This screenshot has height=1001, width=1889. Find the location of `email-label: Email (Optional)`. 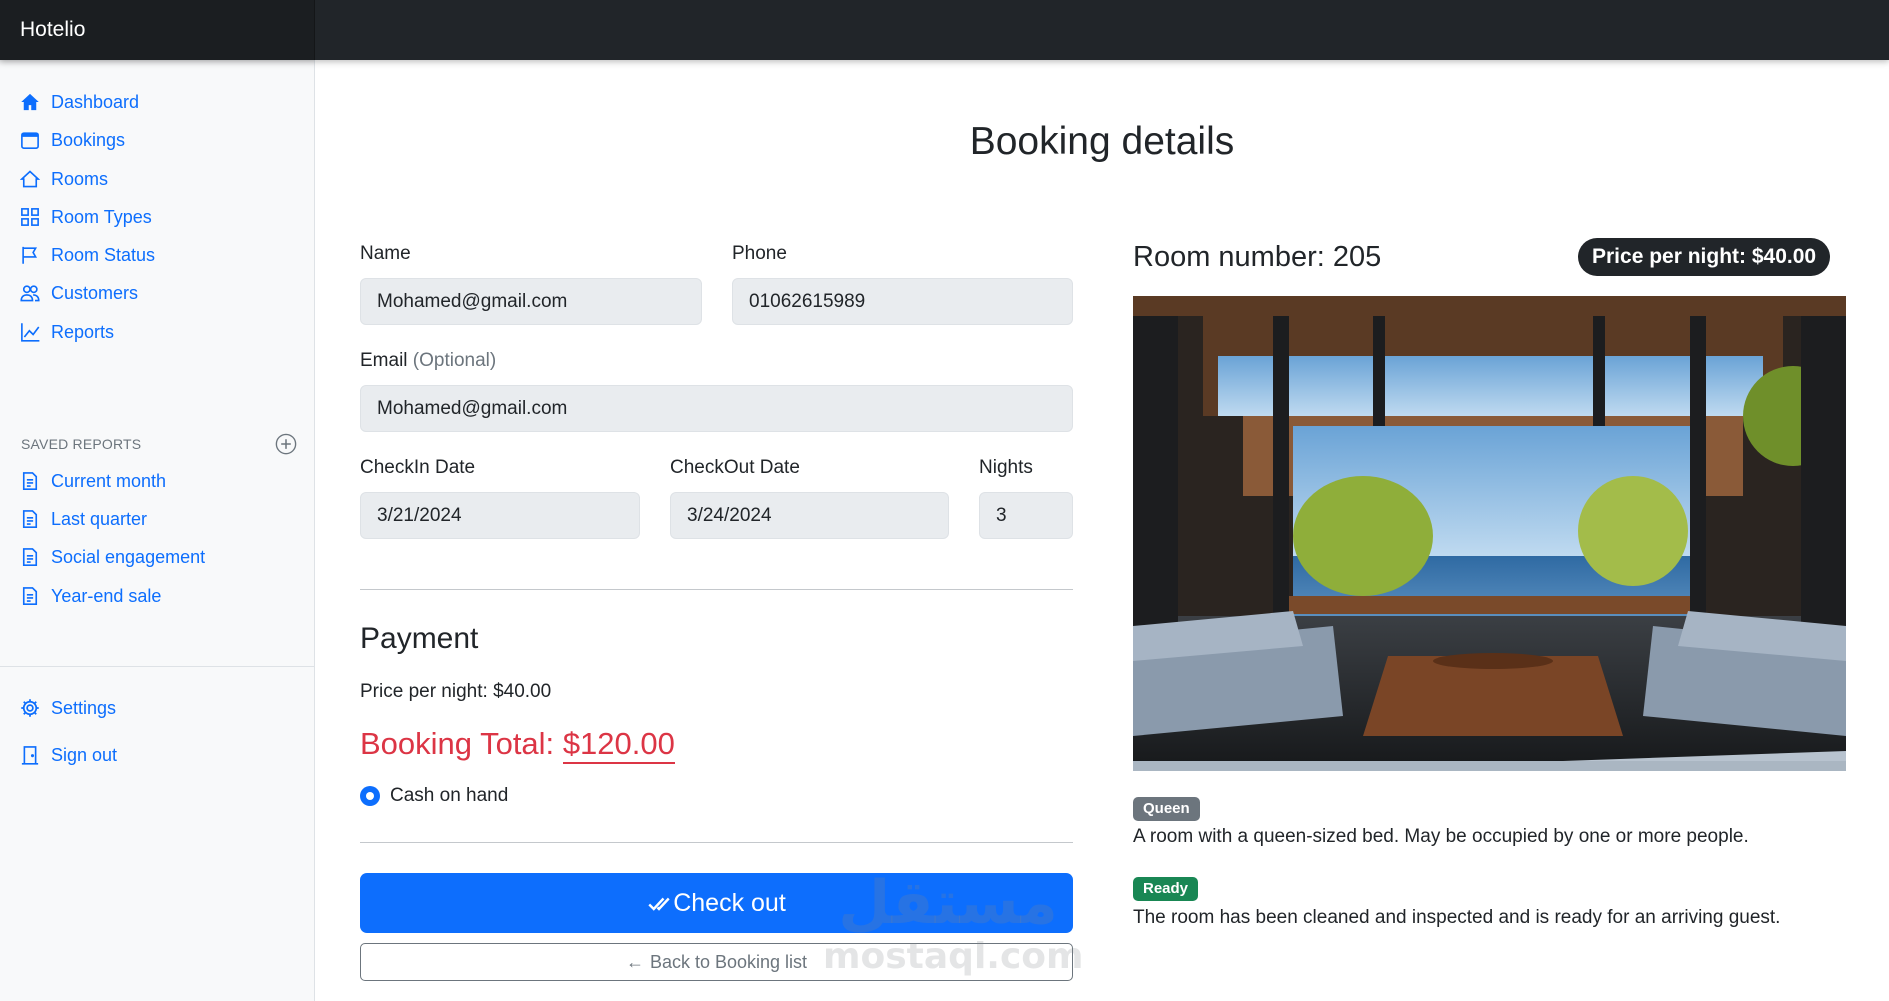

email-label: Email (Optional) is located at coordinates (428, 361).